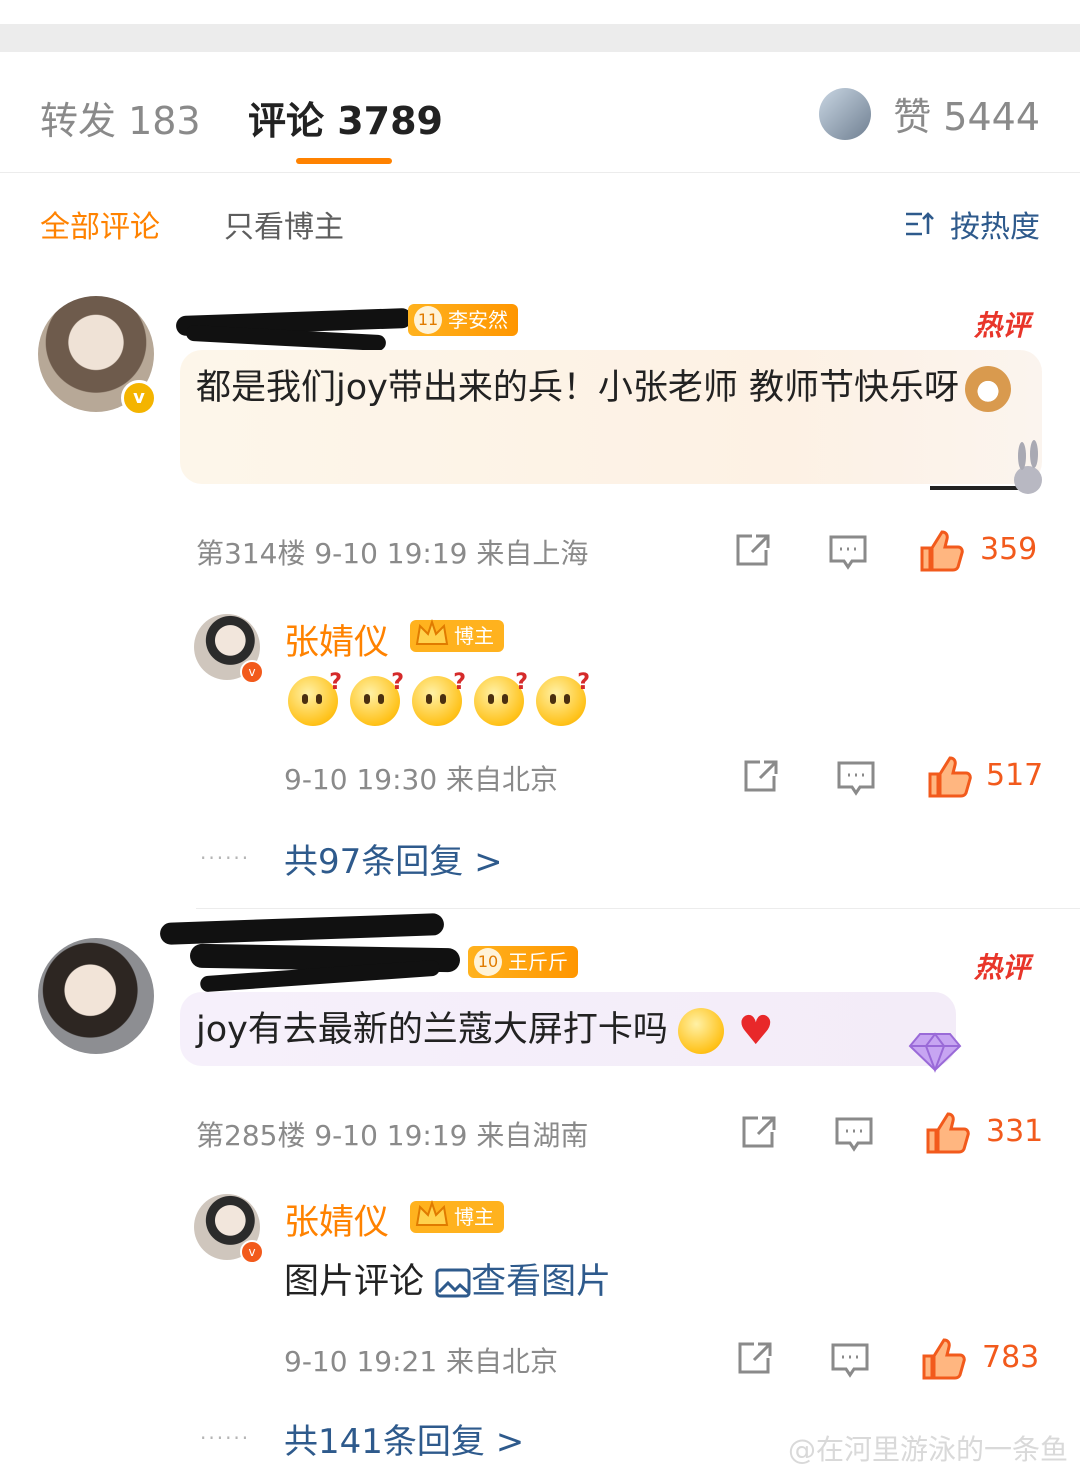 This screenshot has width=1080, height=1474. Describe the element at coordinates (354, 1282) in the screenshot. I see `reply-text-content: 图片评论` at that location.